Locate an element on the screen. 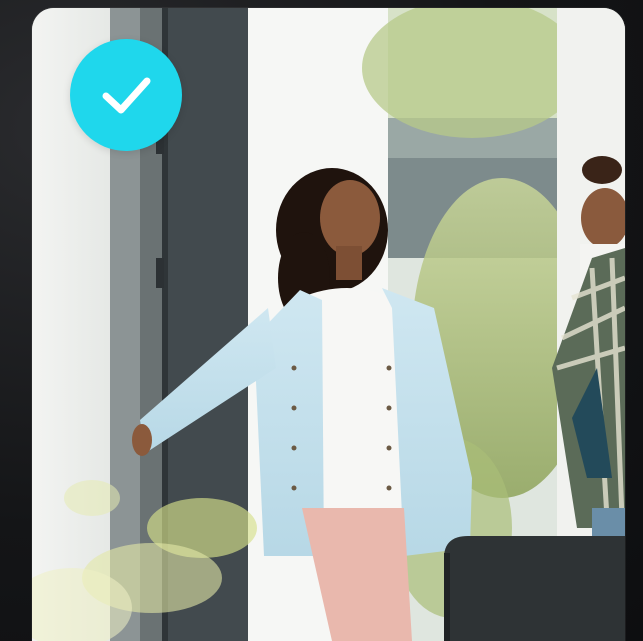 This screenshot has width=643, height=641. checkmark-icon is located at coordinates (126, 95).